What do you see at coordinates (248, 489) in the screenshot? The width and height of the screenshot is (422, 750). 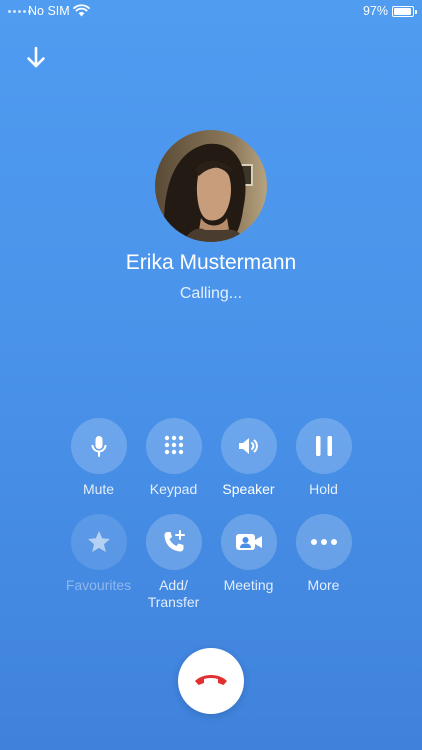 I see `speaker-label: Speaker` at bounding box center [248, 489].